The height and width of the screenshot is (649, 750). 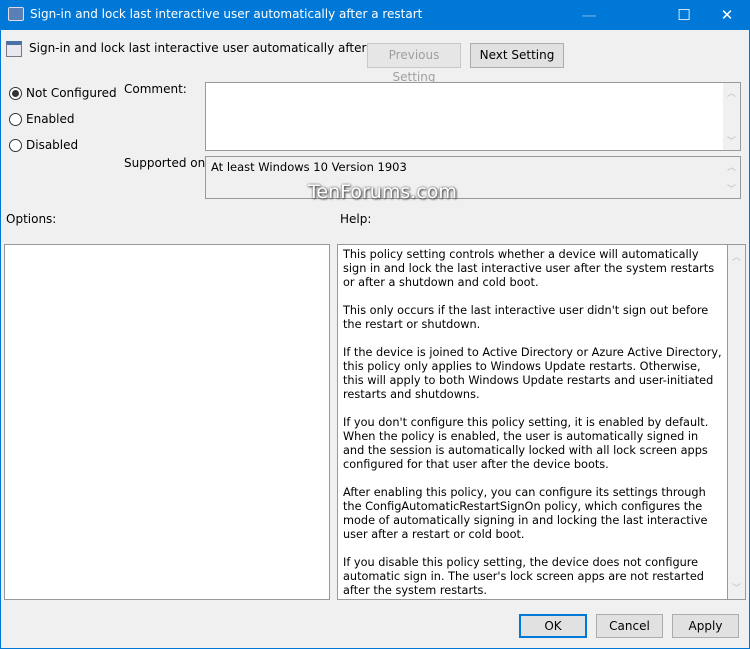 I want to click on previous-setting-button: Previous Setting, so click(x=414, y=63).